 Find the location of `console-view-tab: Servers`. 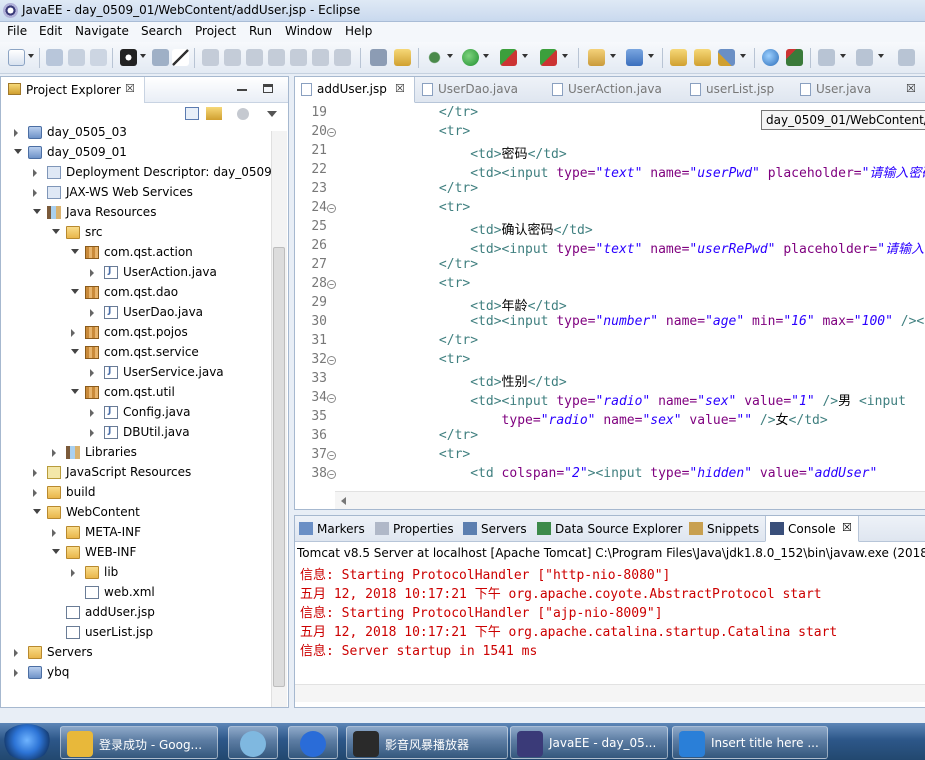

console-view-tab: Servers is located at coordinates (496, 529).